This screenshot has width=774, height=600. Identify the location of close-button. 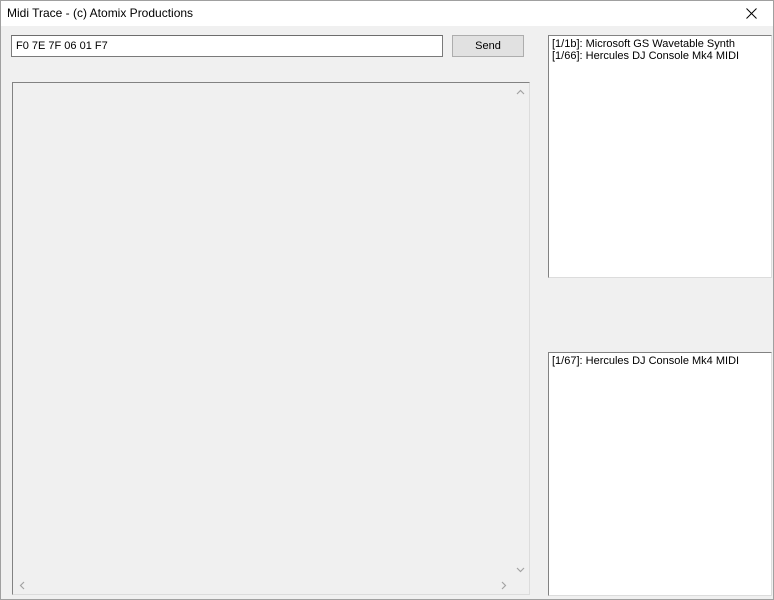
(751, 13).